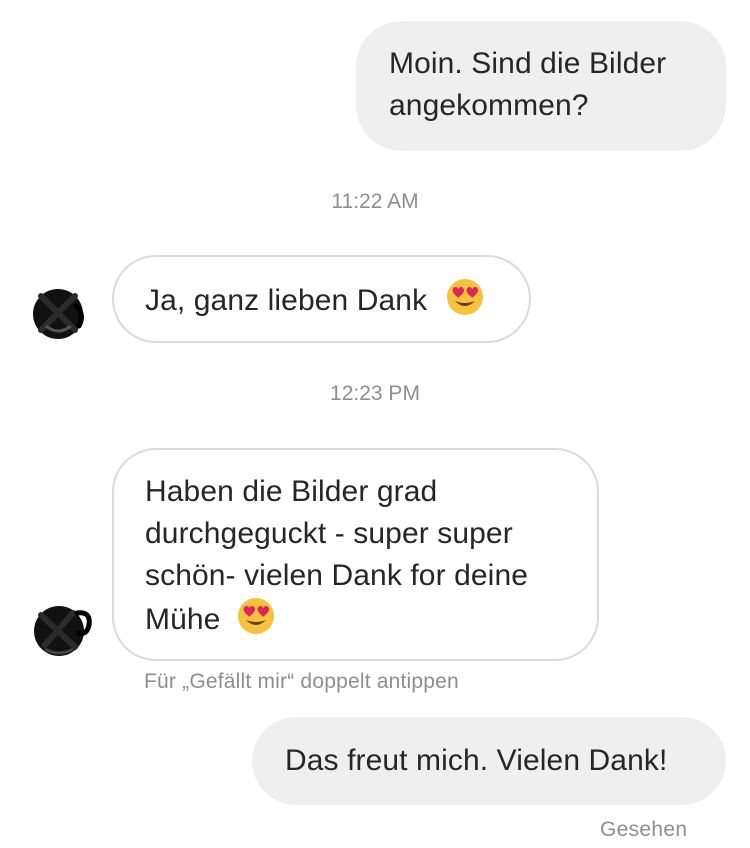  What do you see at coordinates (286, 300) in the screenshot?
I see `message-text: Ja, ganz lieben Dank` at bounding box center [286, 300].